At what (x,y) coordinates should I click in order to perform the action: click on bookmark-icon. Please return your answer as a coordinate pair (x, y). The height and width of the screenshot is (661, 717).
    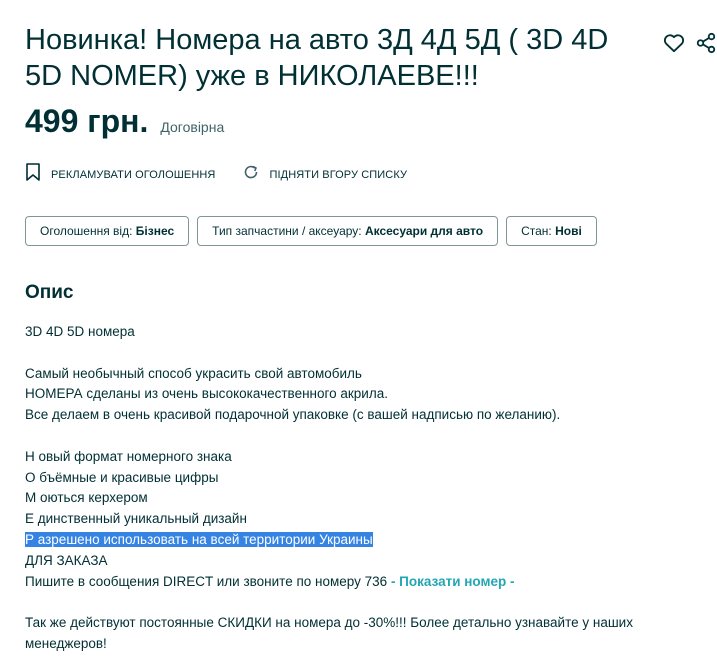
    Looking at the image, I should click on (33, 174).